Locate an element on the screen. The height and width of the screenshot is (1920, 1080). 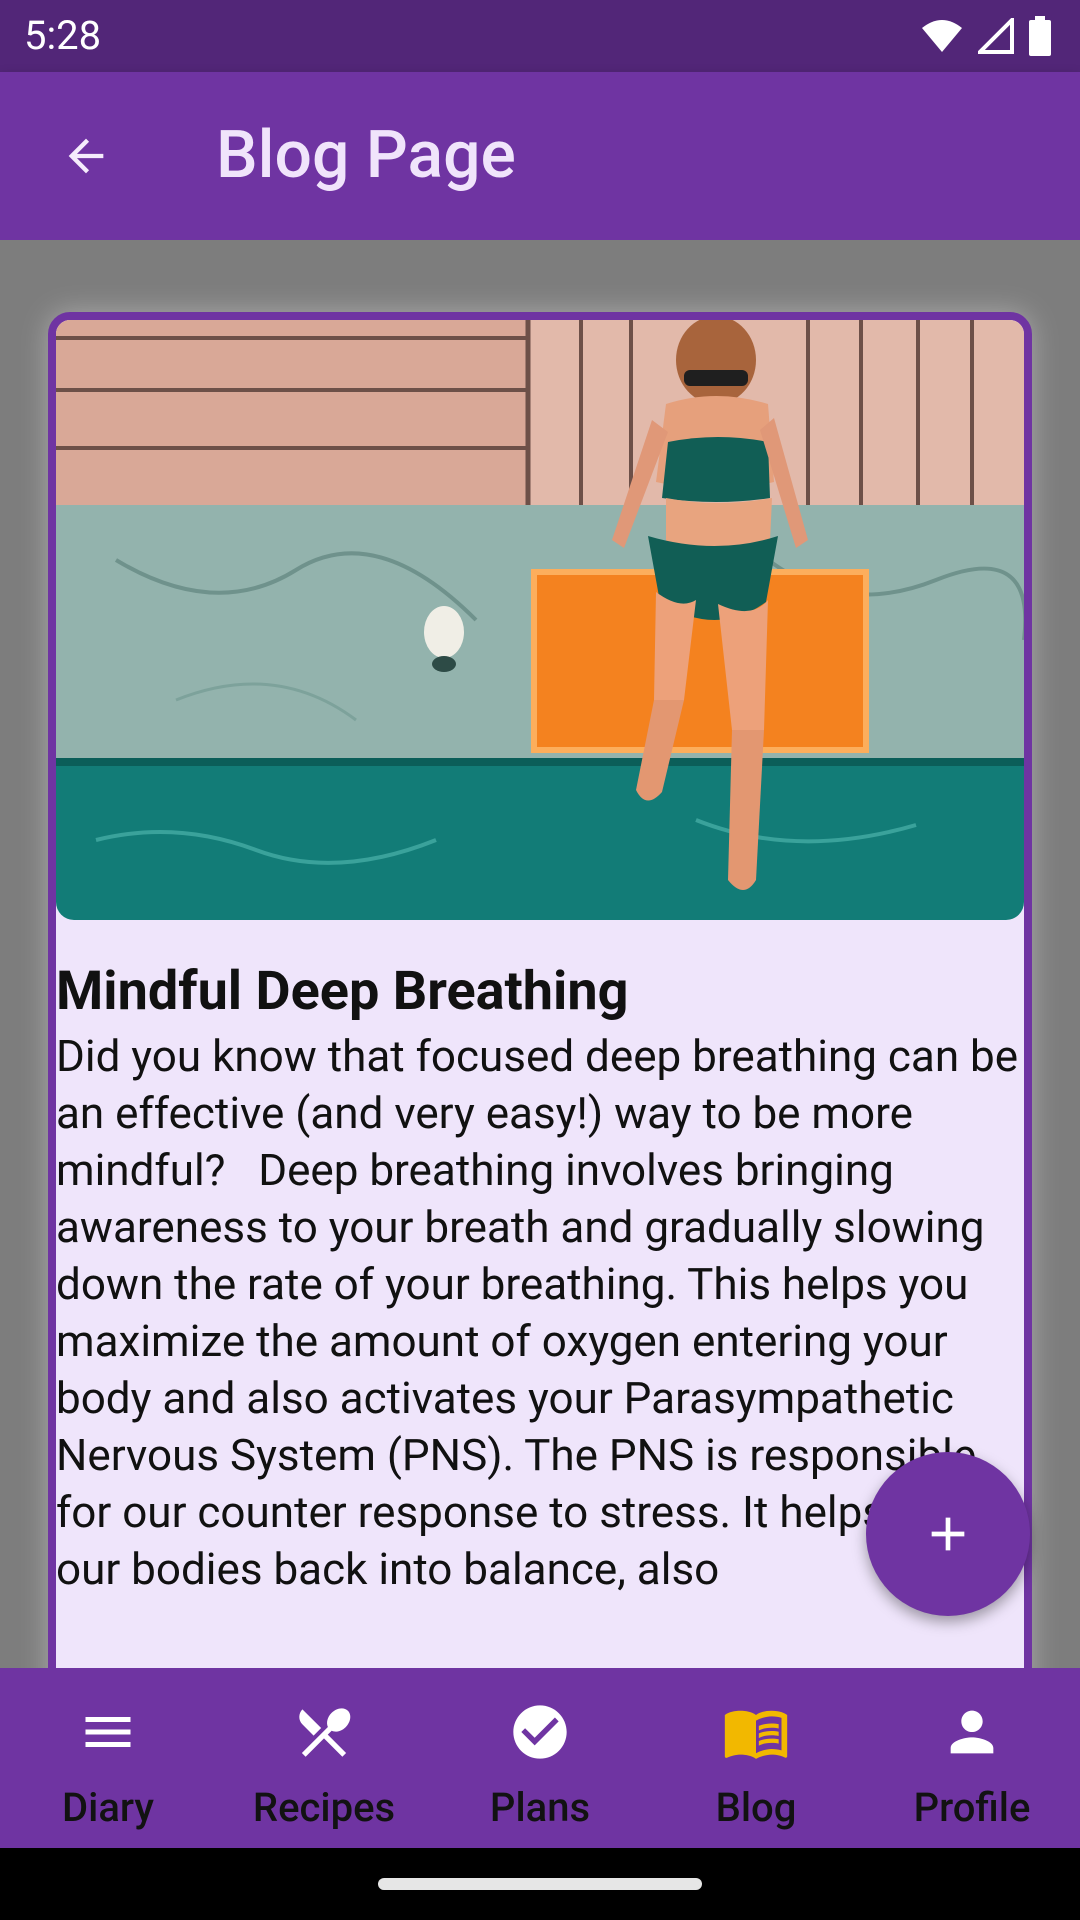
nav-label-blog: Blog is located at coordinates (756, 1807).